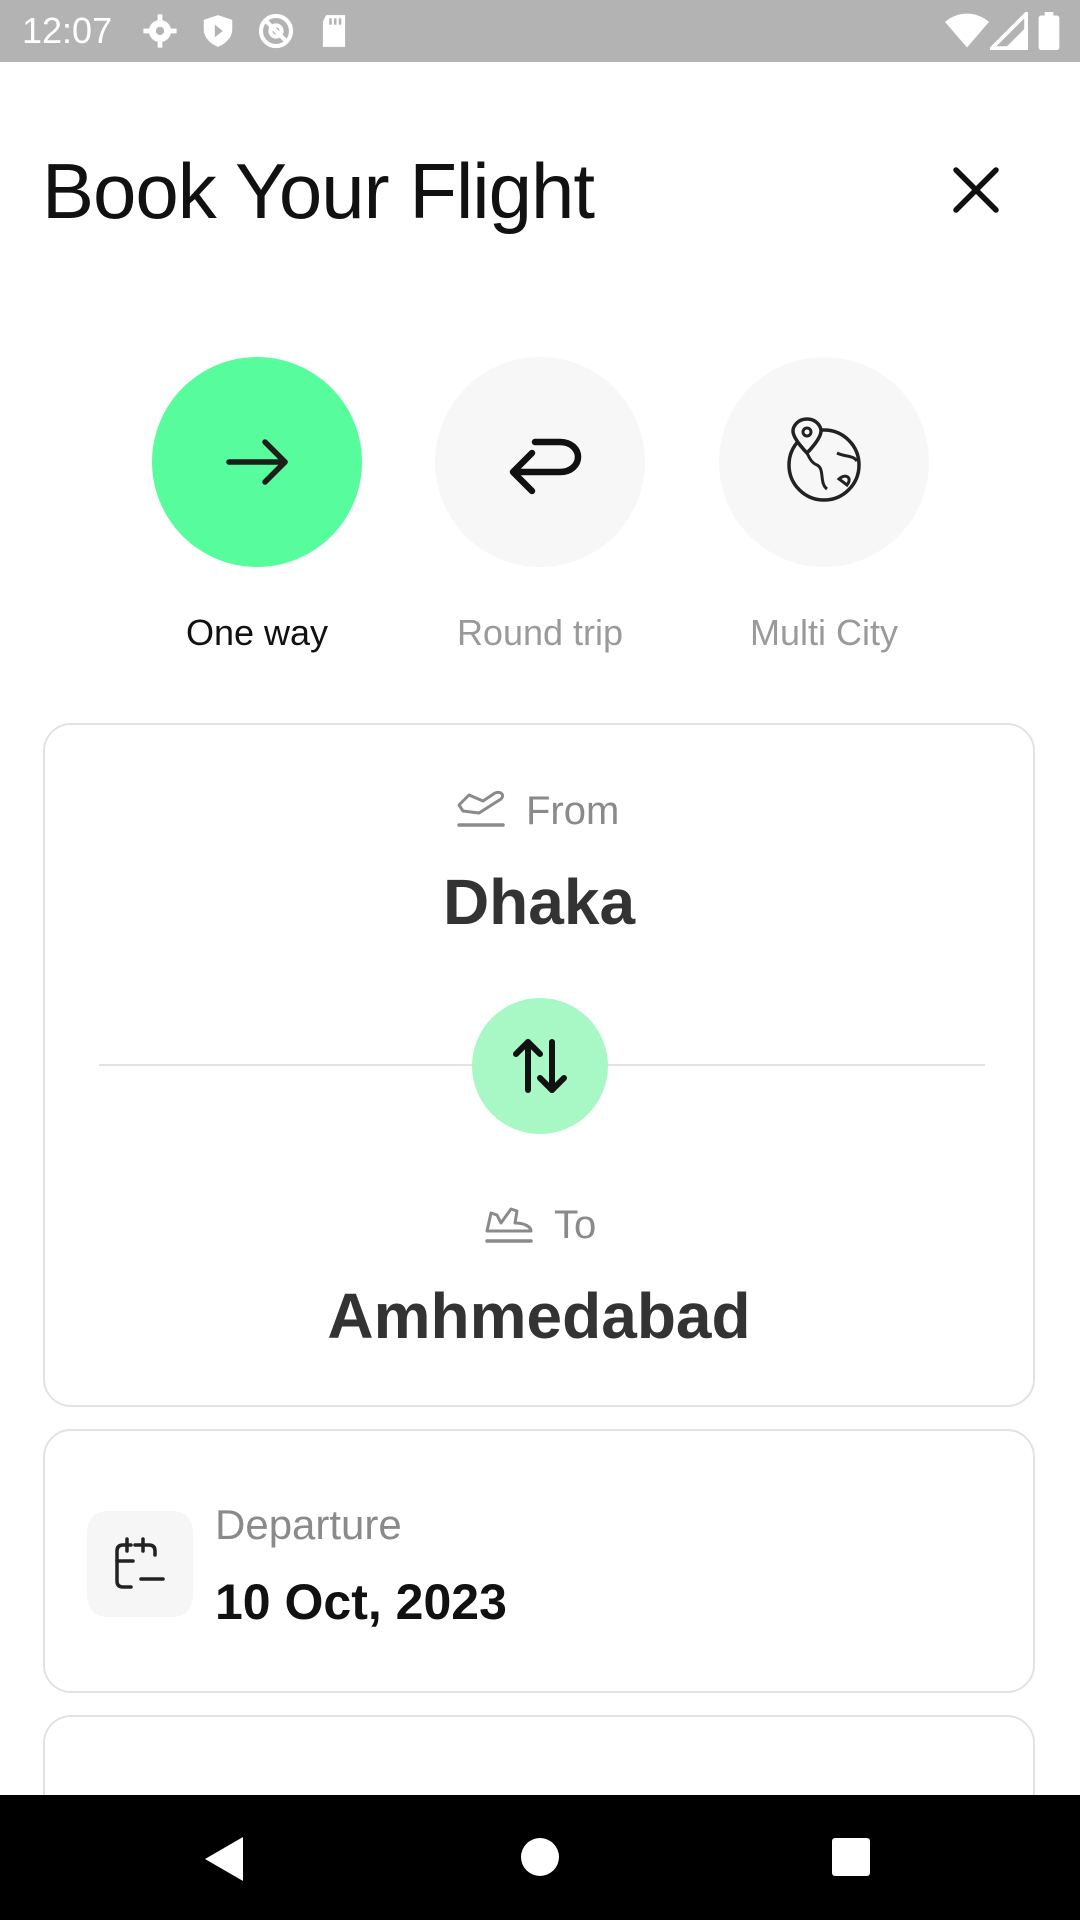 This screenshot has width=1080, height=1920. What do you see at coordinates (540, 632) in the screenshot?
I see `trip-option-label-round-trip: Round trip` at bounding box center [540, 632].